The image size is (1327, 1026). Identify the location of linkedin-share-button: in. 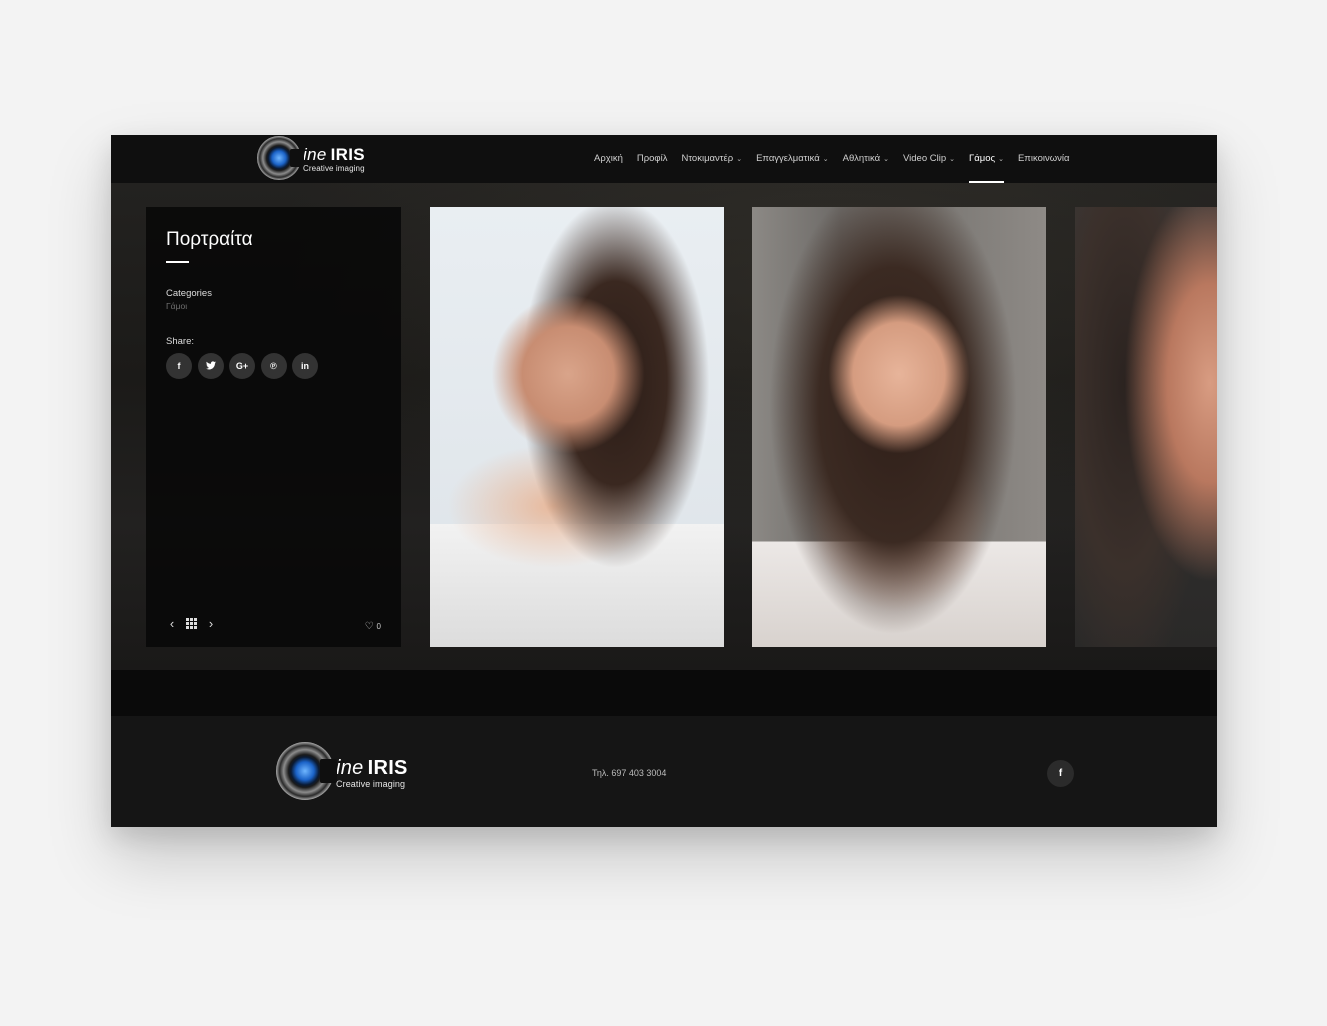
(305, 366).